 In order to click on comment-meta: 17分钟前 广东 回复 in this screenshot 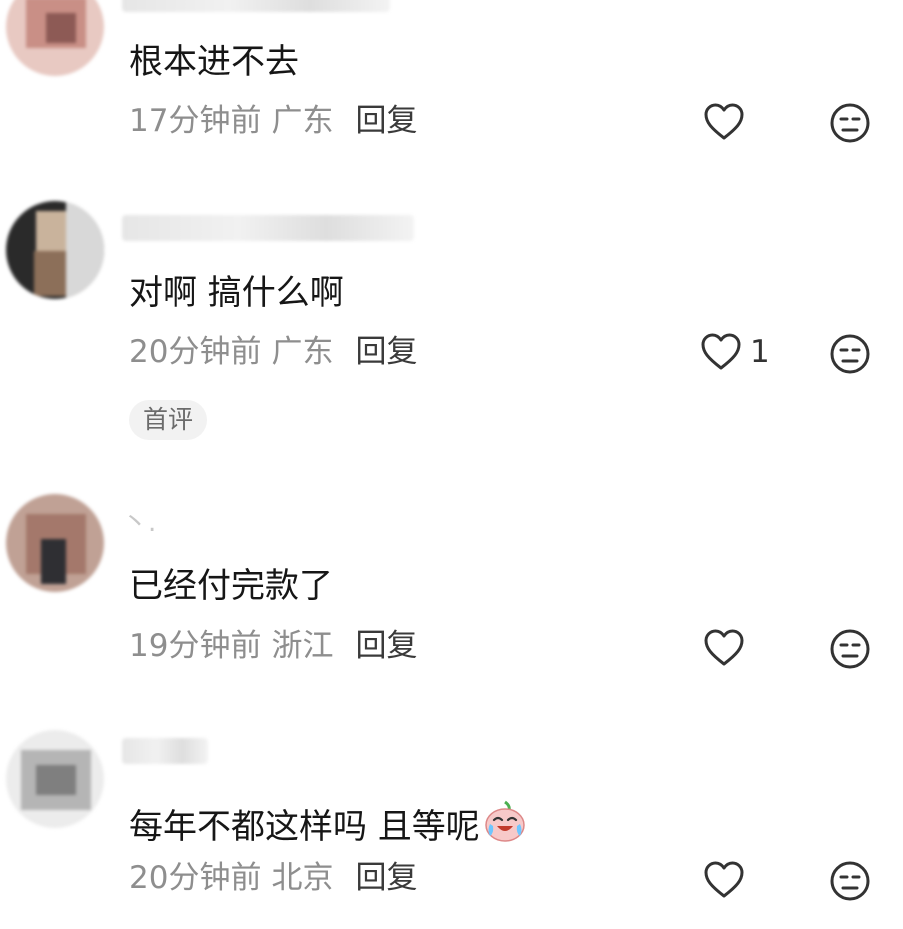, I will do `click(273, 121)`.